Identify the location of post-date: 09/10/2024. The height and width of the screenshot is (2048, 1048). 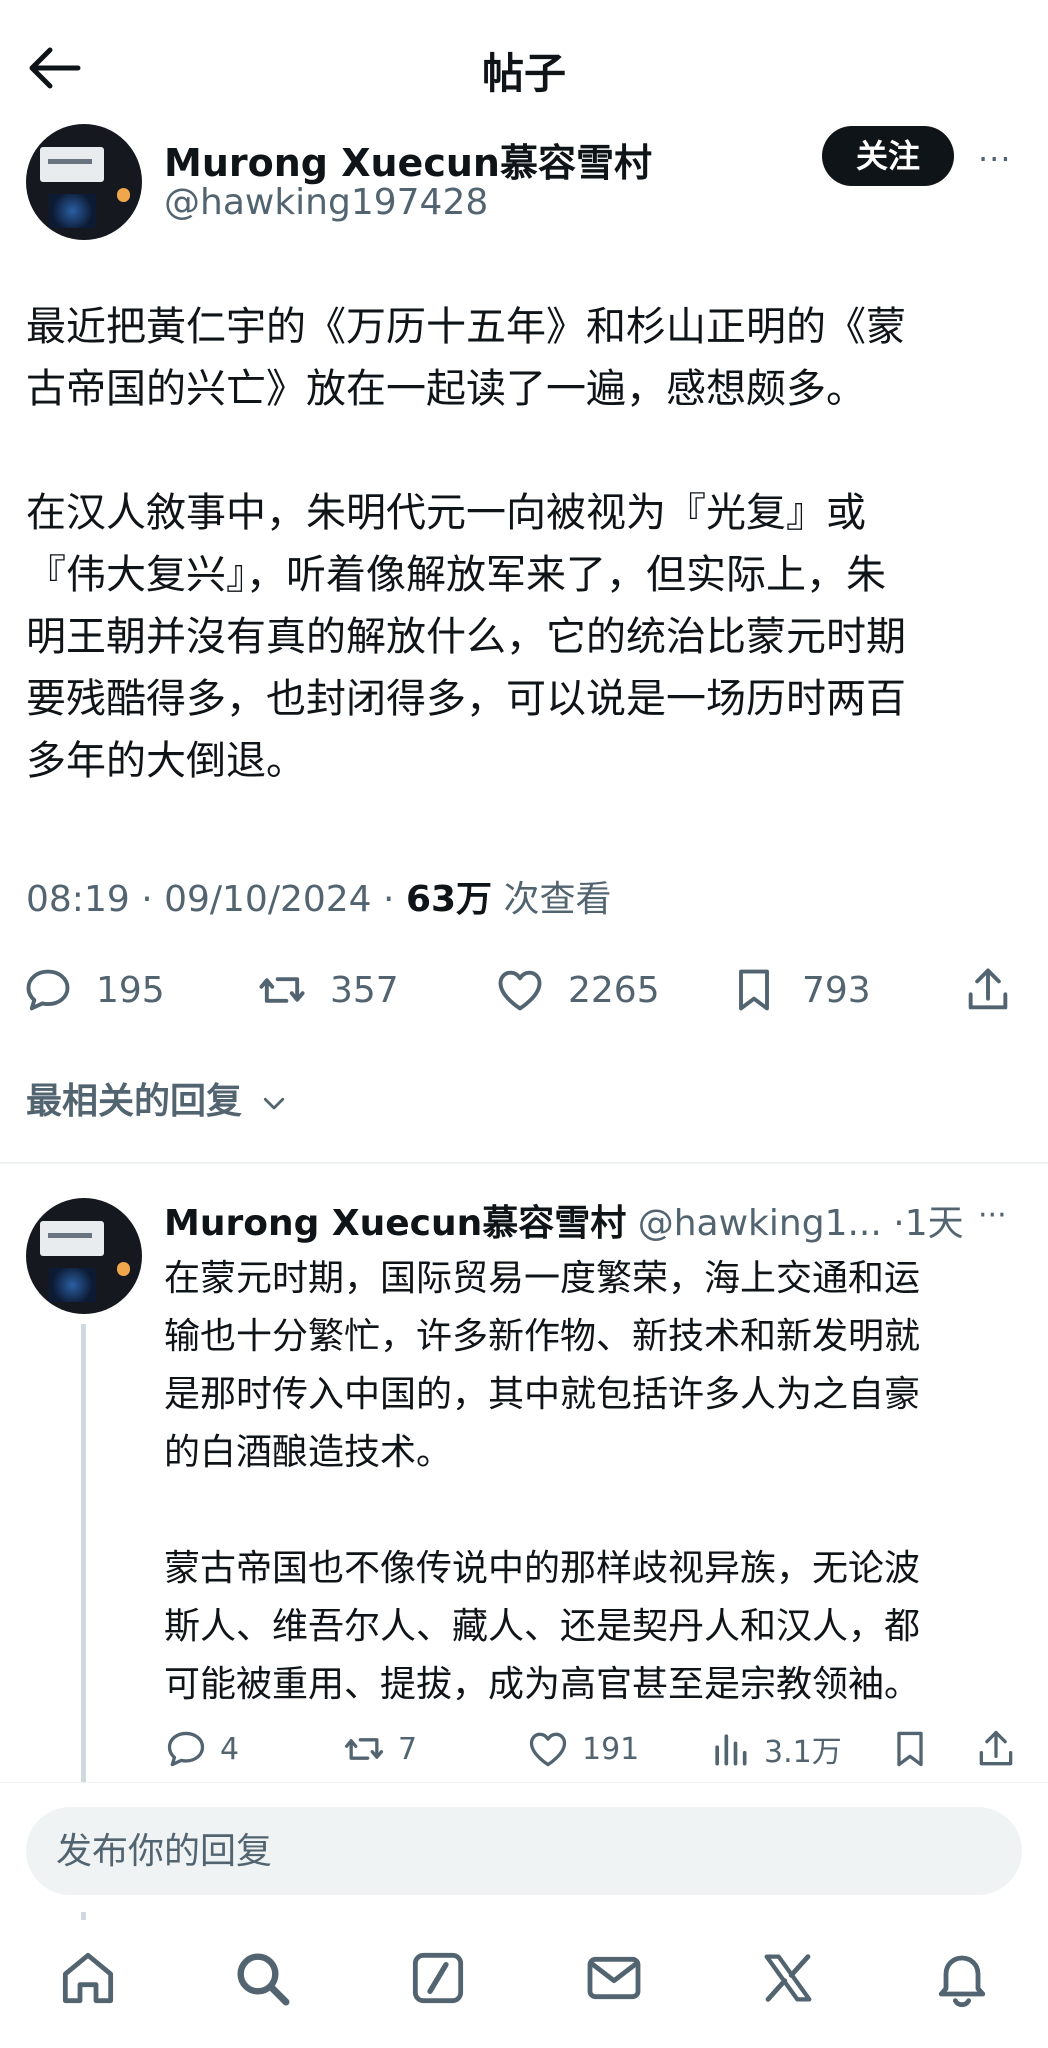
(268, 899).